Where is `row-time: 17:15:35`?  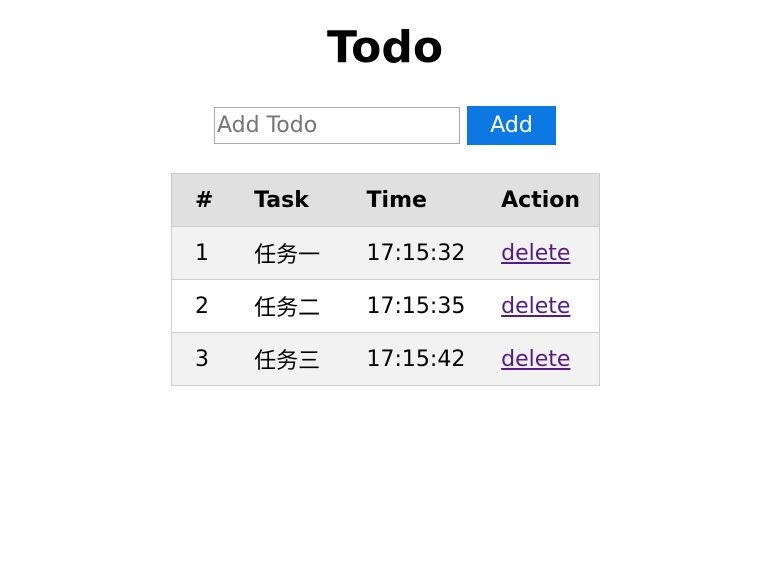 row-time: 17:15:35 is located at coordinates (434, 306).